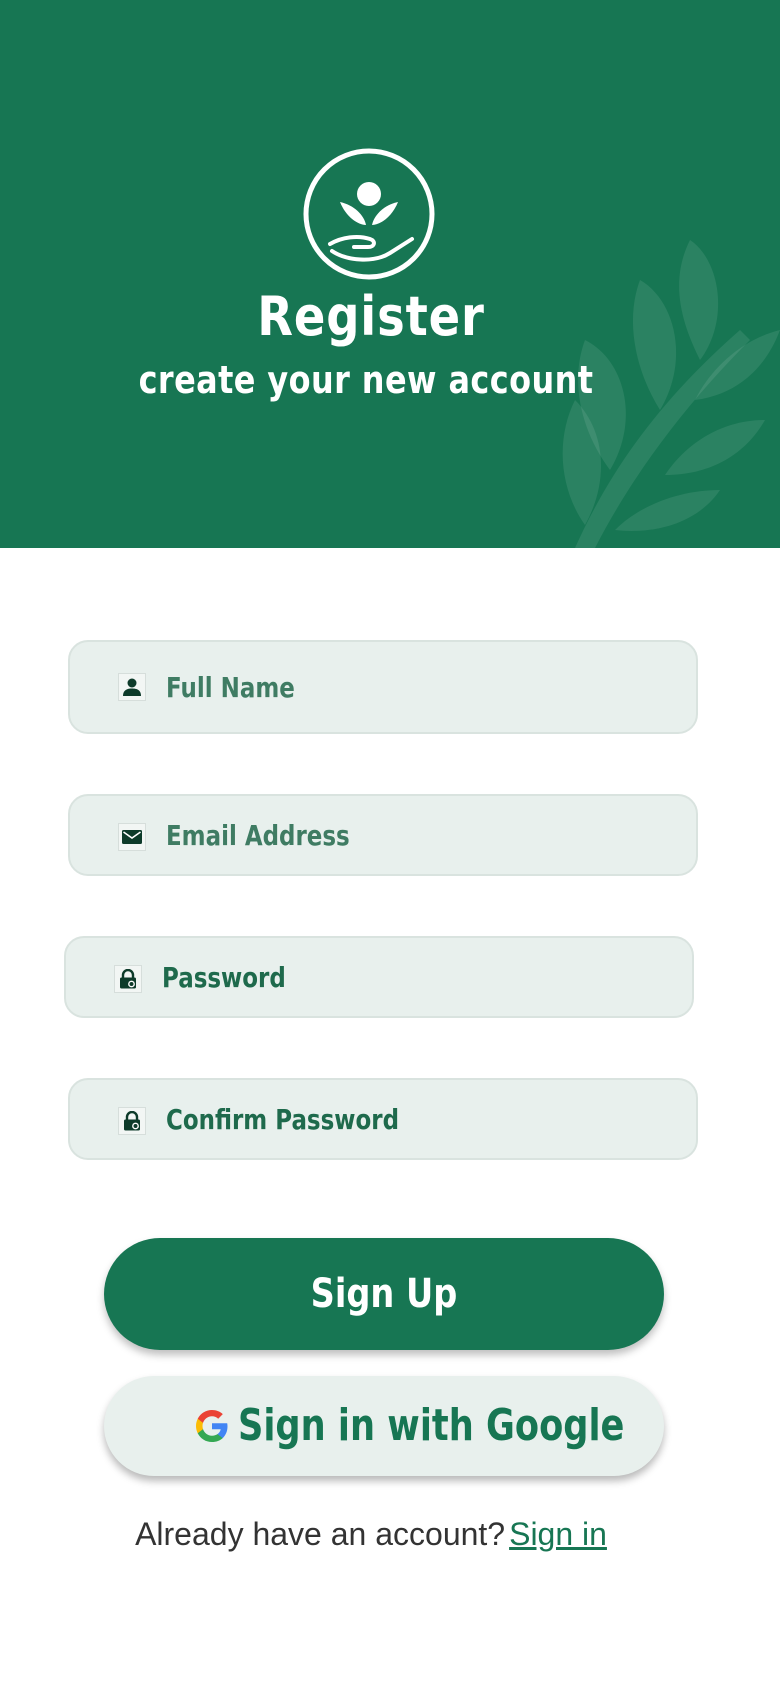  What do you see at coordinates (258, 835) in the screenshot?
I see `email-placeholder: Email Address` at bounding box center [258, 835].